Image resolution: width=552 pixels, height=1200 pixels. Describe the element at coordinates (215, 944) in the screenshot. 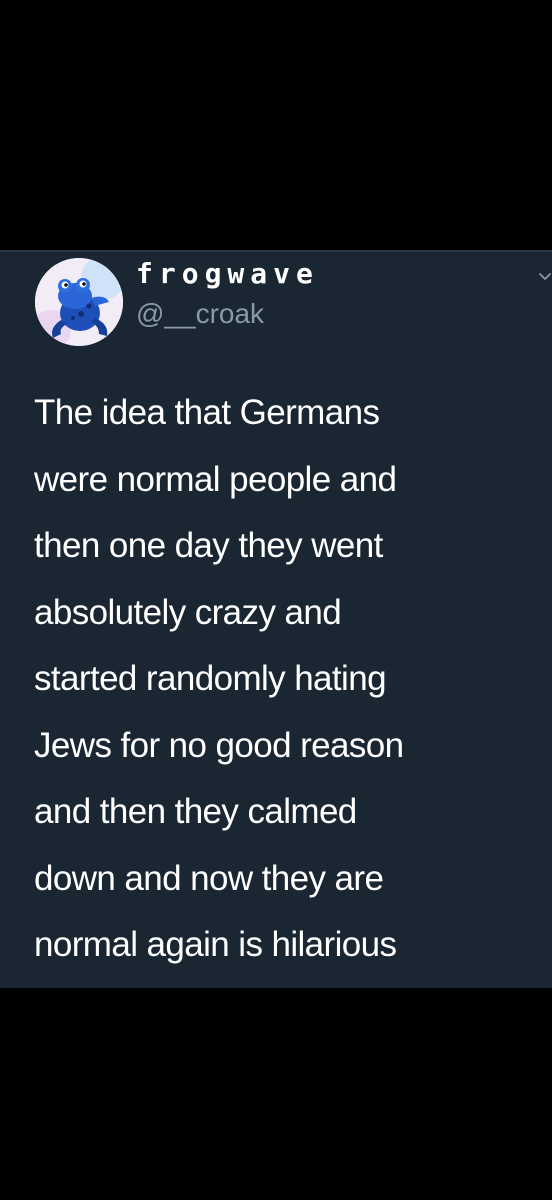

I see `tweet-text-line: normal again is hilarious` at that location.